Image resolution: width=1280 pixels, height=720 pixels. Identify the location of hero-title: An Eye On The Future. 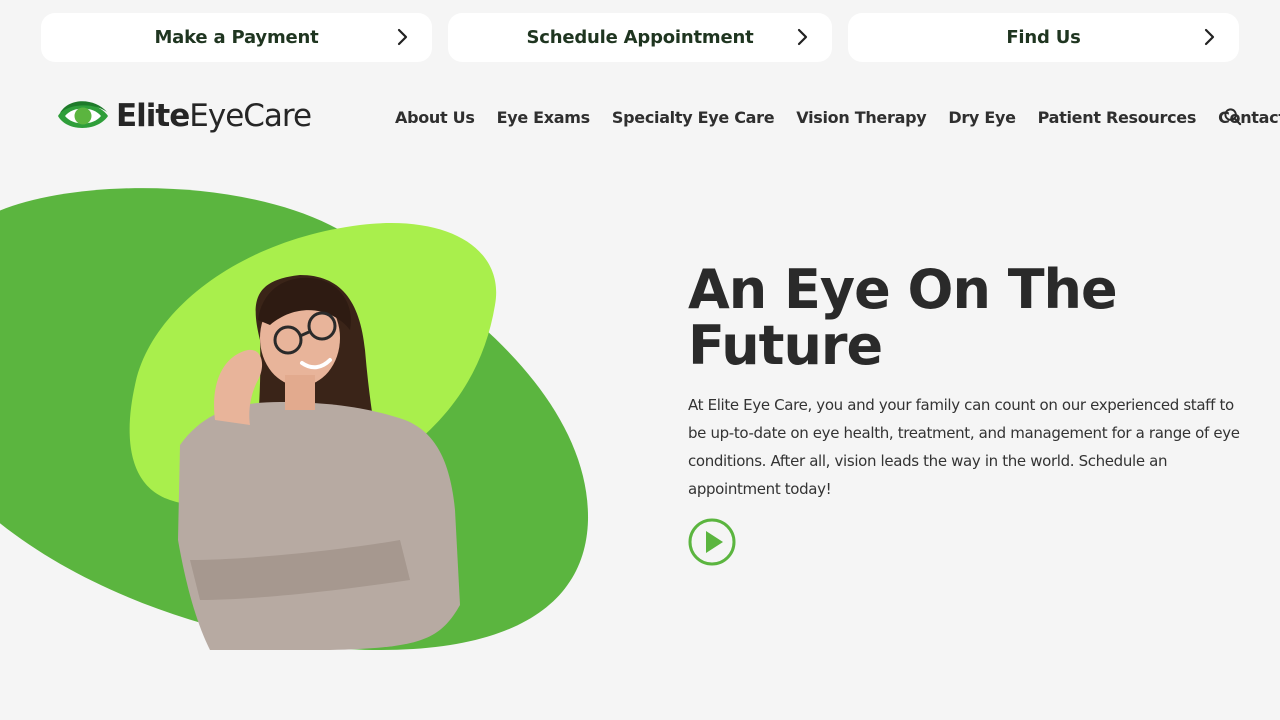
(968, 318).